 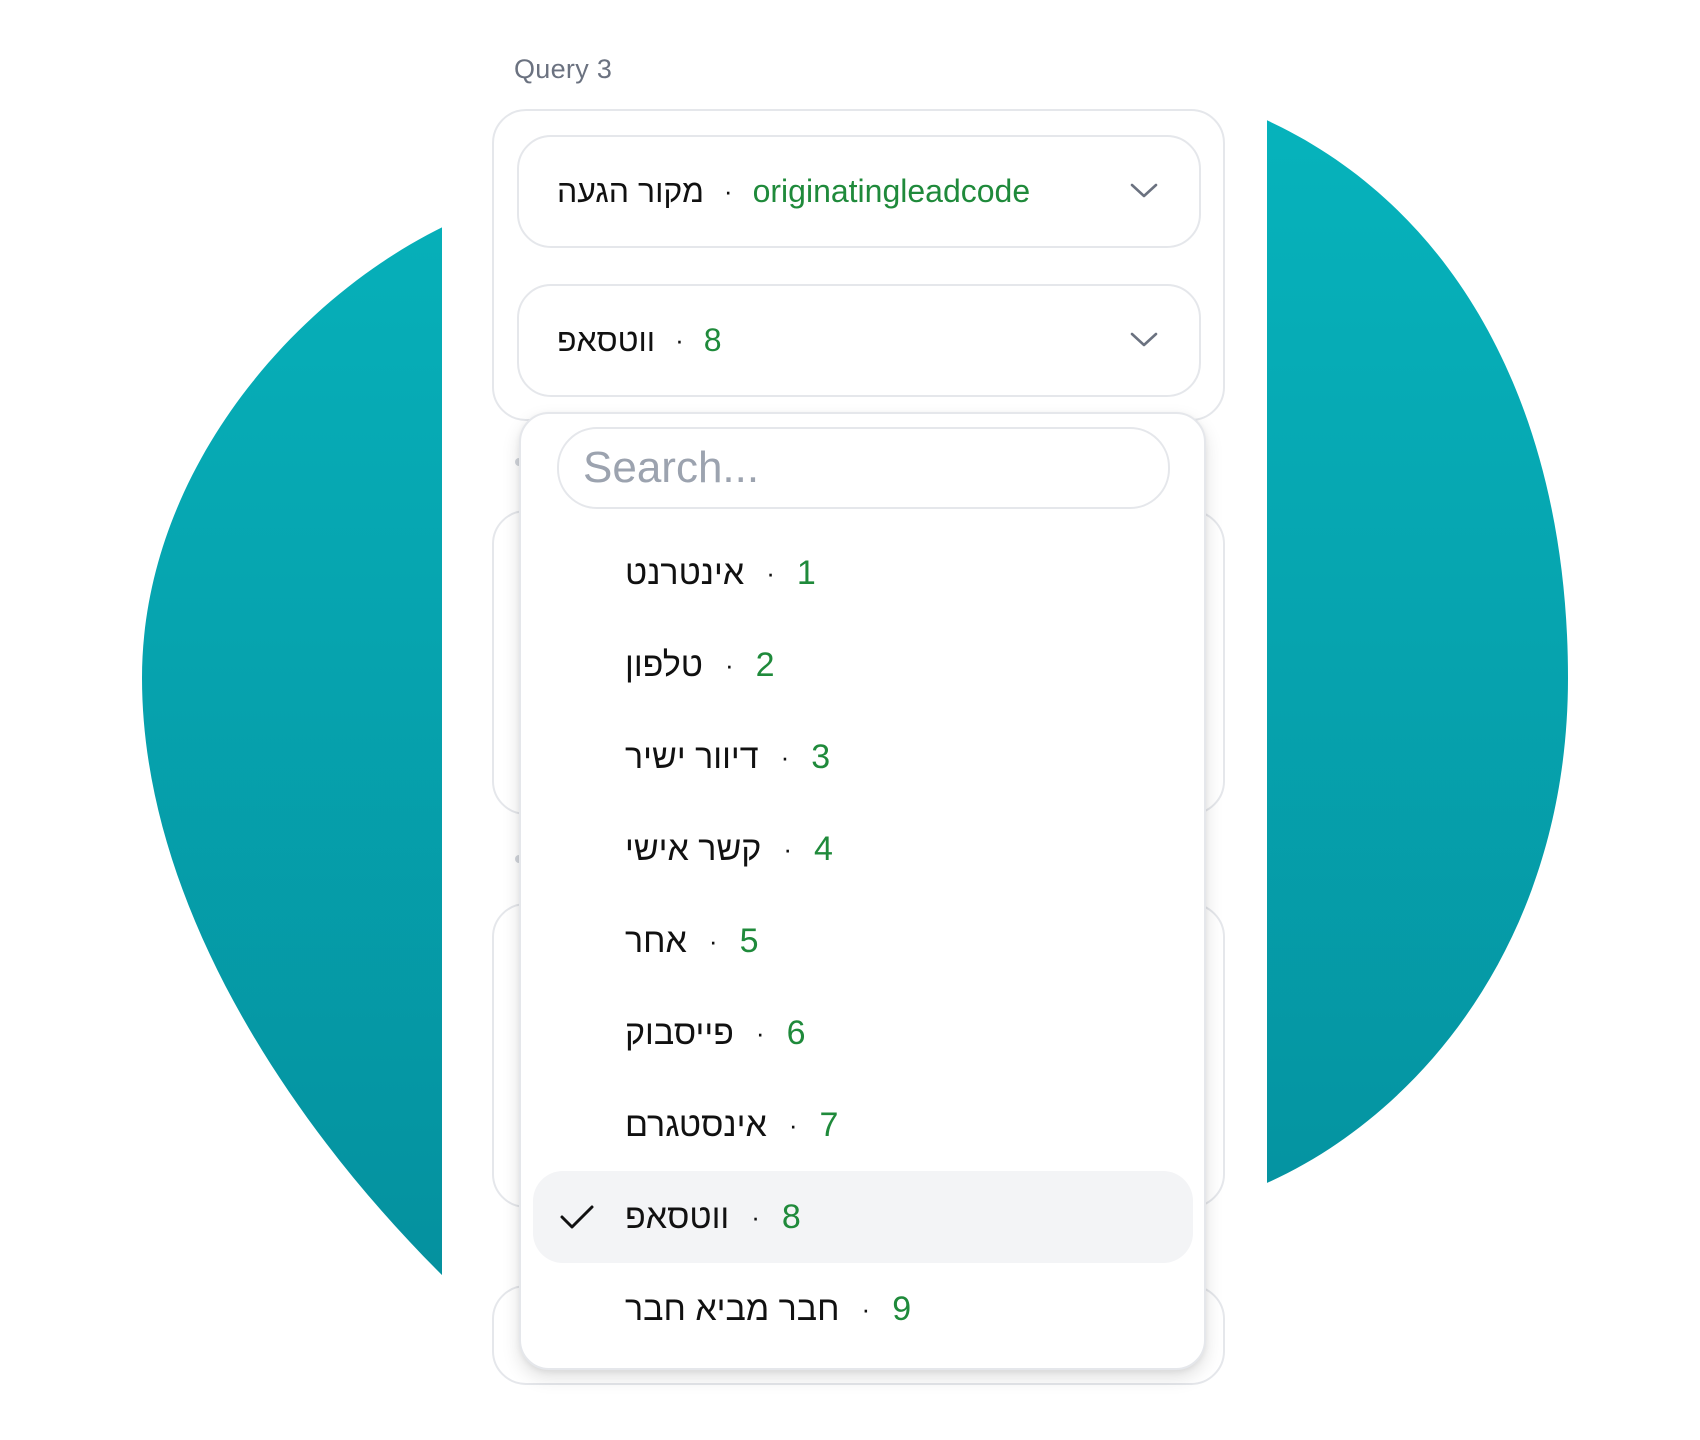 I want to click on option-item: אינסטגרם · 7, so click(x=863, y=1125).